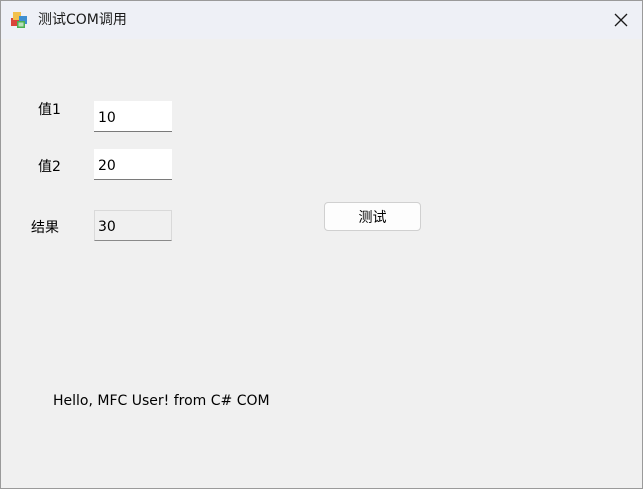  What do you see at coordinates (82, 20) in the screenshot?
I see `window-title: 测试COM调用` at bounding box center [82, 20].